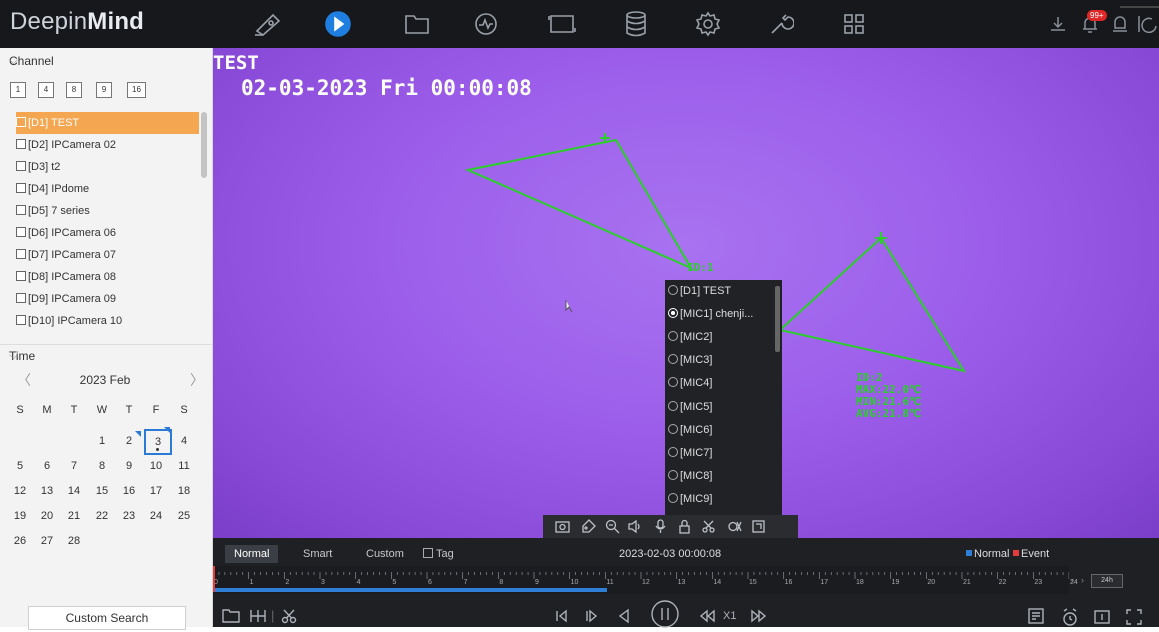 The height and width of the screenshot is (632, 1159). I want to click on download-icon, so click(1058, 24).